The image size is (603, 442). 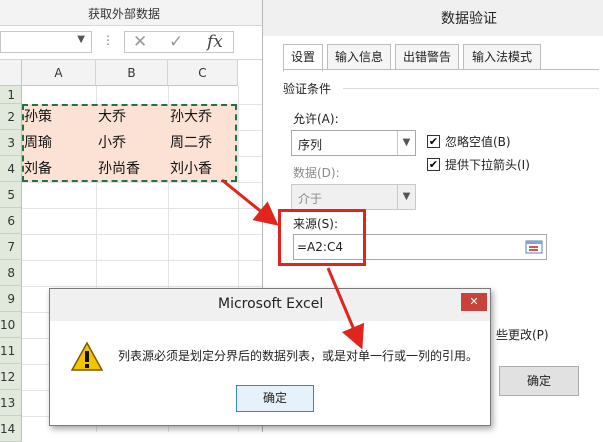 What do you see at coordinates (353, 197) in the screenshot?
I see `data-select: 介于 ▼` at bounding box center [353, 197].